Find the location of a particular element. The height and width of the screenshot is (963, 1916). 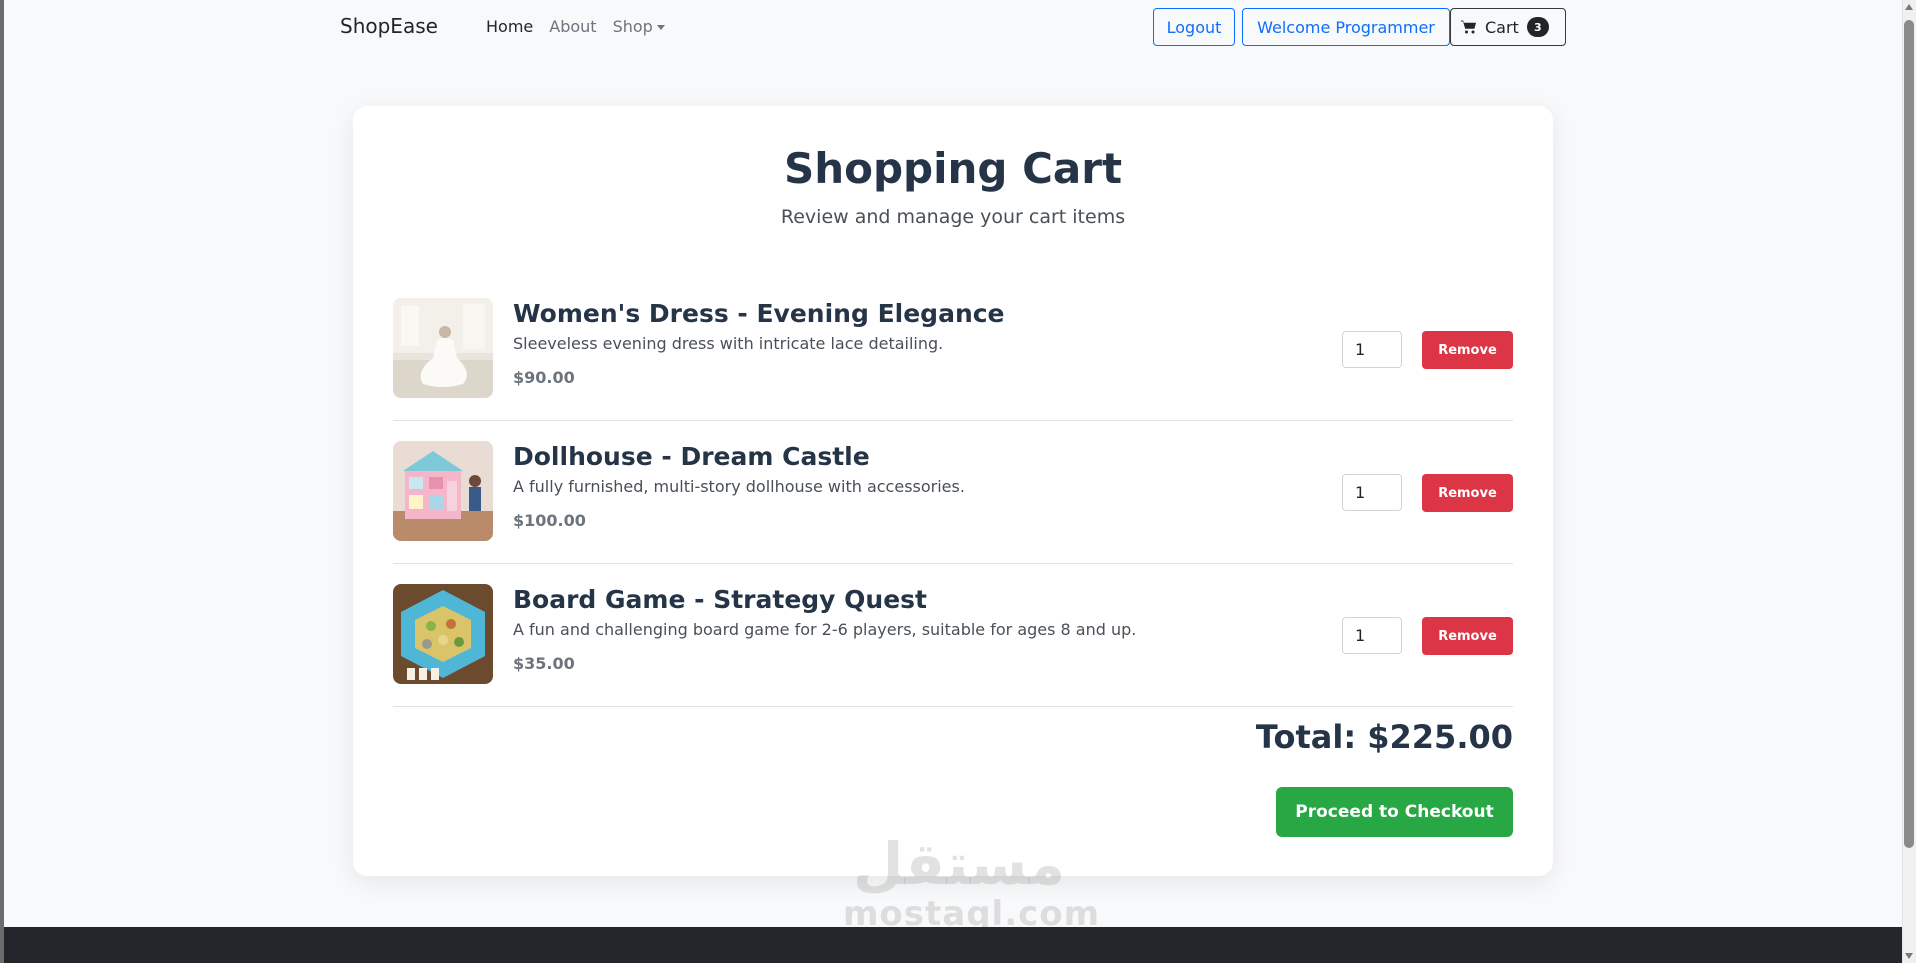

page-title: Shopping Cart is located at coordinates (953, 168).